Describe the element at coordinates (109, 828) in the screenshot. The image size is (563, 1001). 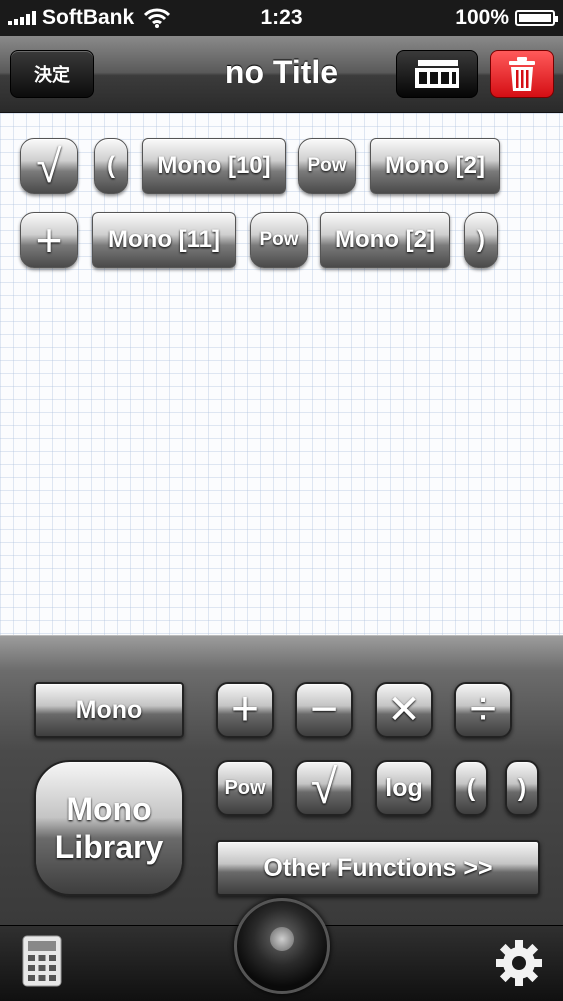
I see `mono-library-button: Mono Library` at that location.